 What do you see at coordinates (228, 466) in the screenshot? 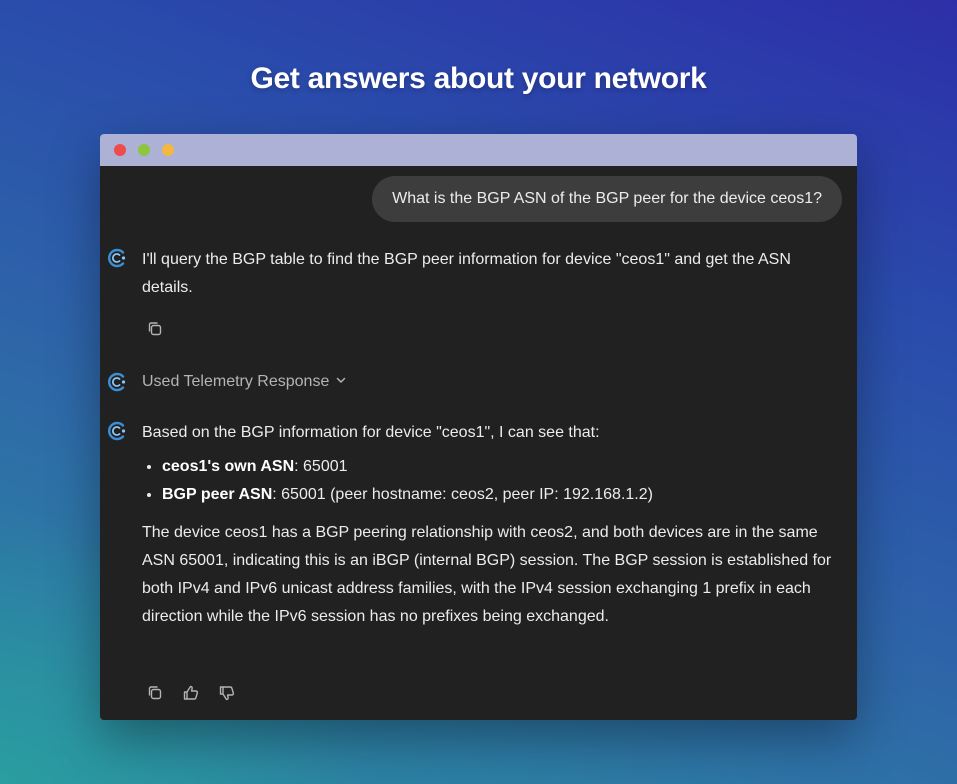
I see `fact-label: ceos1's own ASN` at bounding box center [228, 466].